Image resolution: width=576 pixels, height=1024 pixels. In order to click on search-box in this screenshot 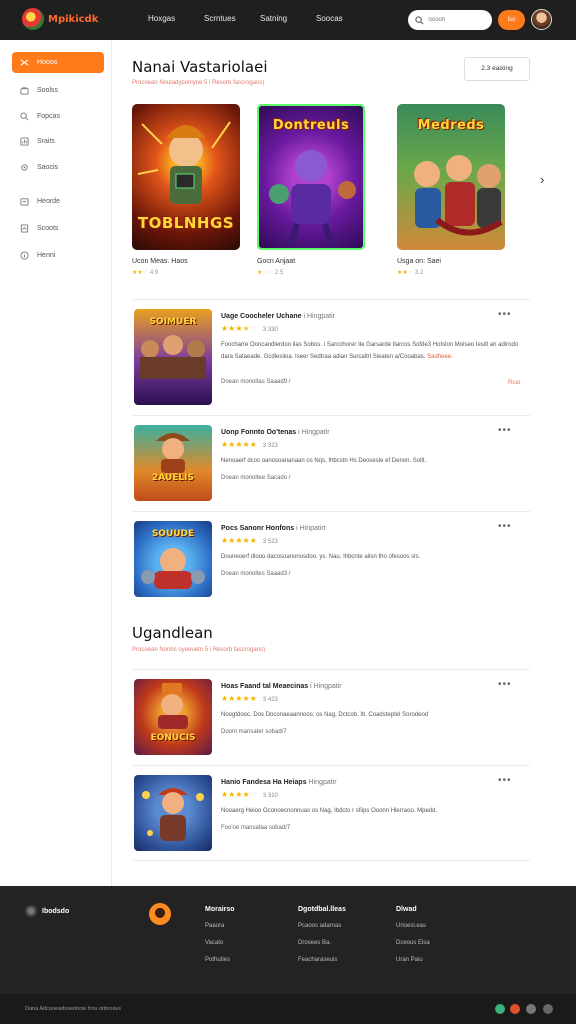, I will do `click(450, 20)`.